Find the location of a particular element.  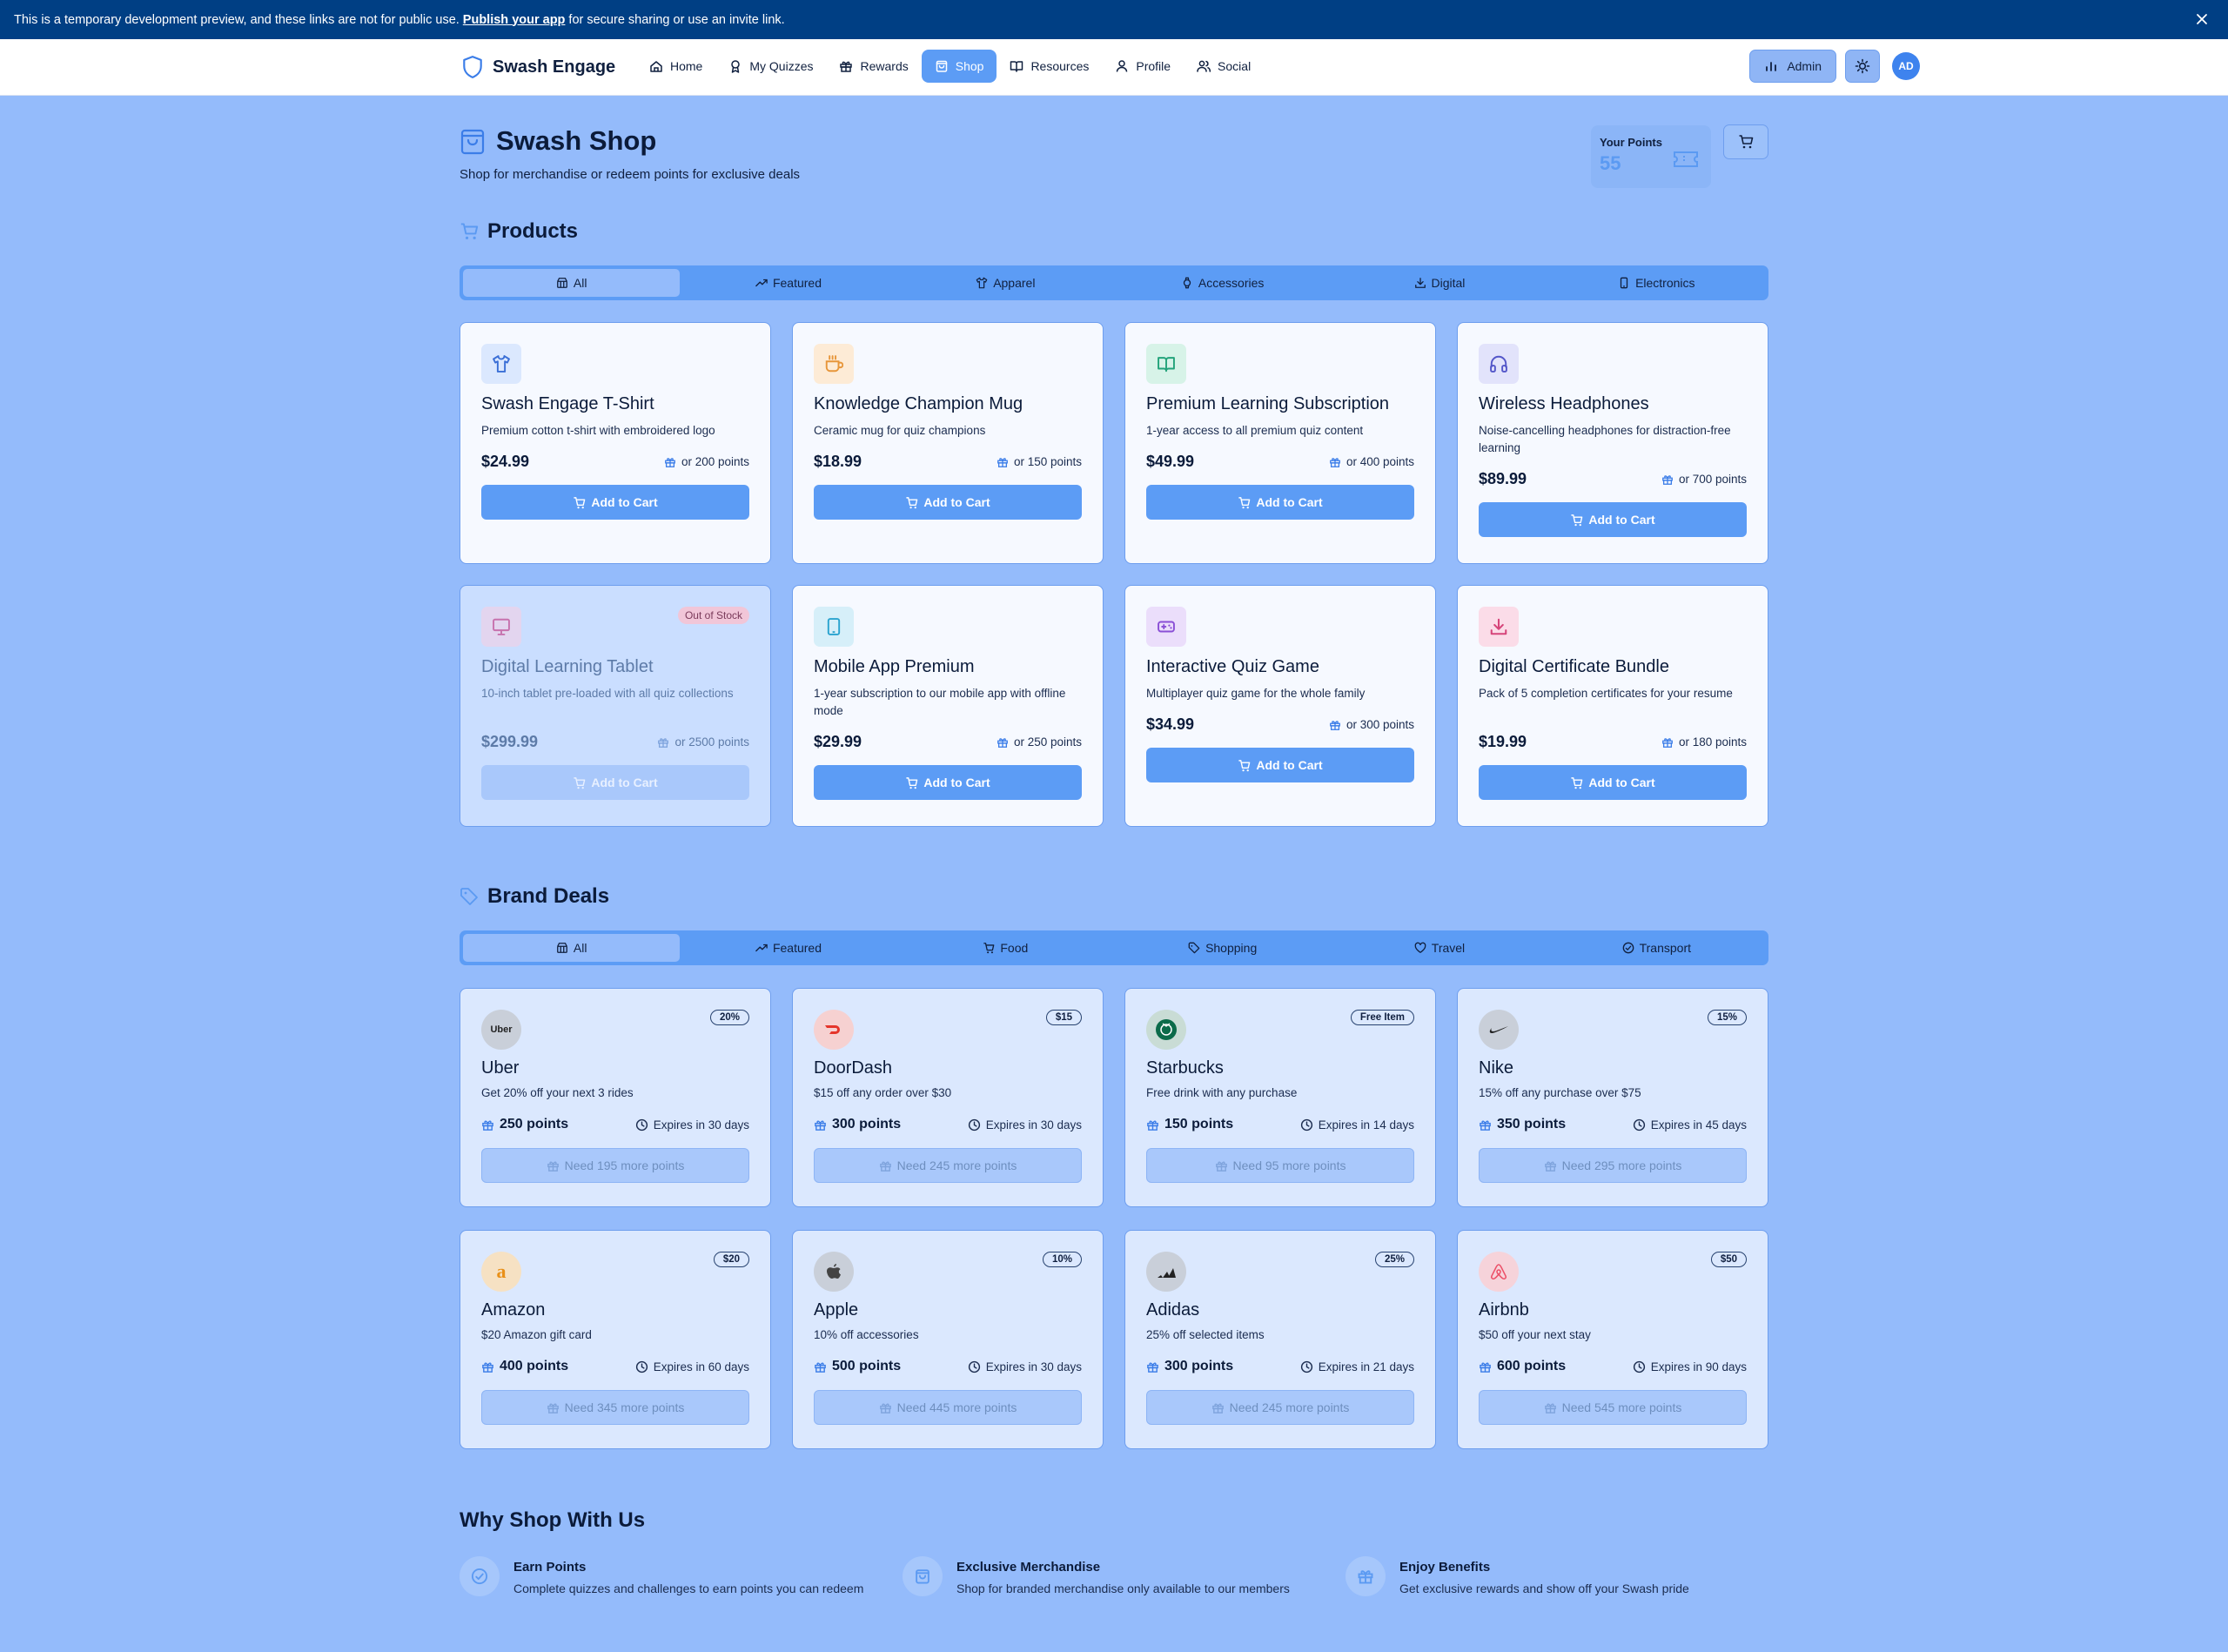

brand: Swash Engage is located at coordinates (538, 67).